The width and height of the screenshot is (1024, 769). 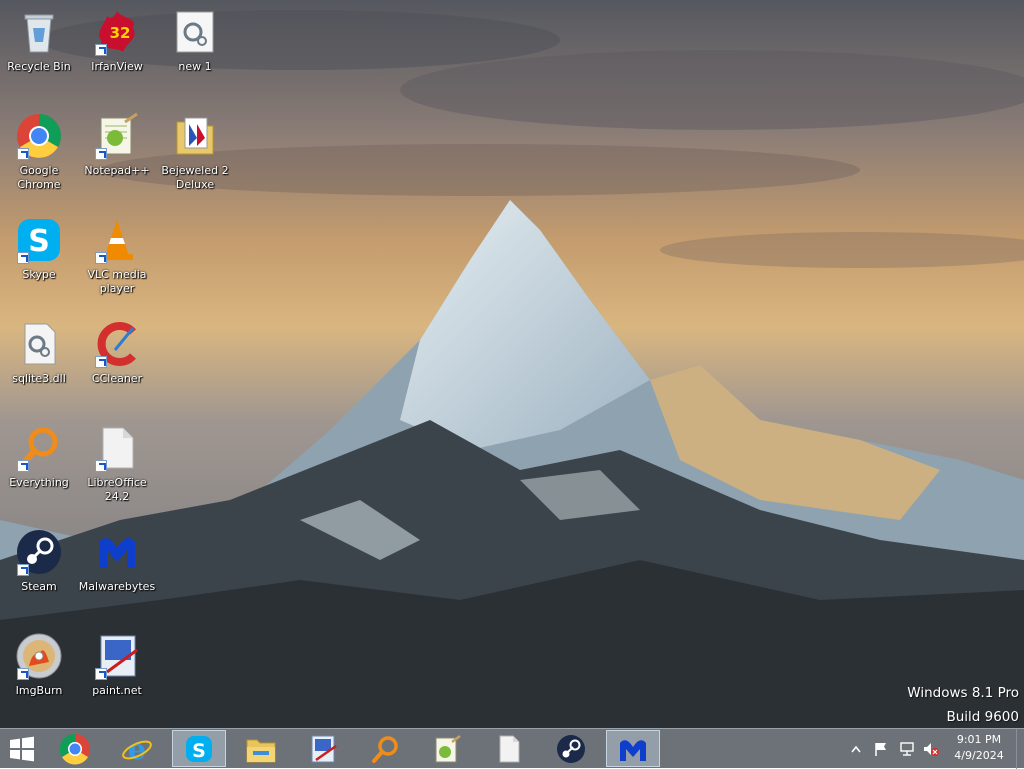 What do you see at coordinates (117, 240) in the screenshot?
I see `vlc-icon` at bounding box center [117, 240].